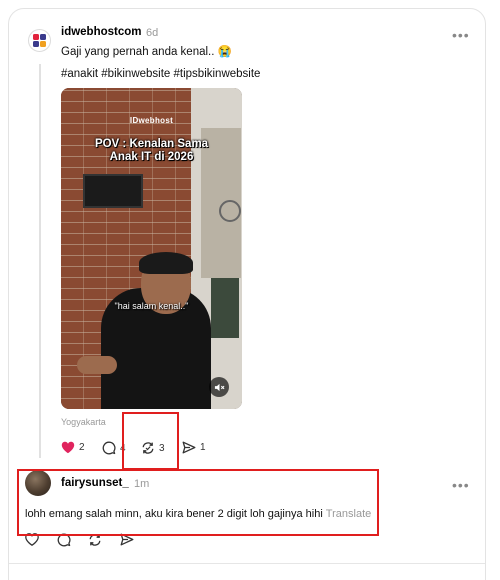  I want to click on like-button: 2, so click(73, 447).